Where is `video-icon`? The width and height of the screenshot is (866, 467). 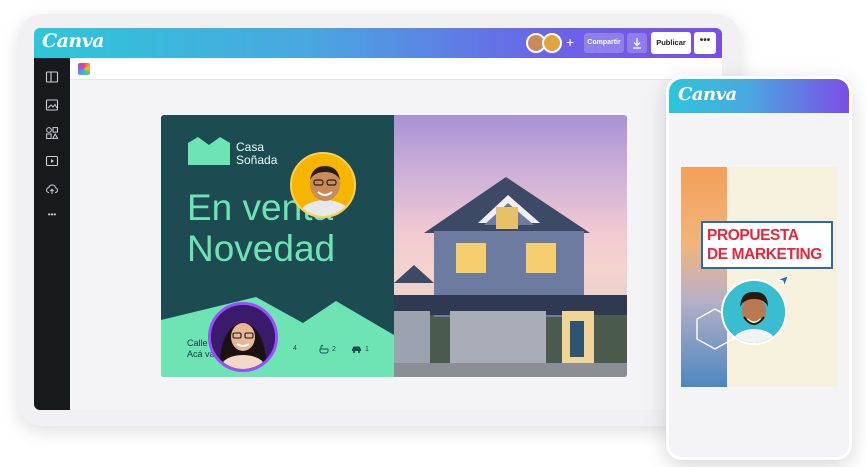 video-icon is located at coordinates (52, 161).